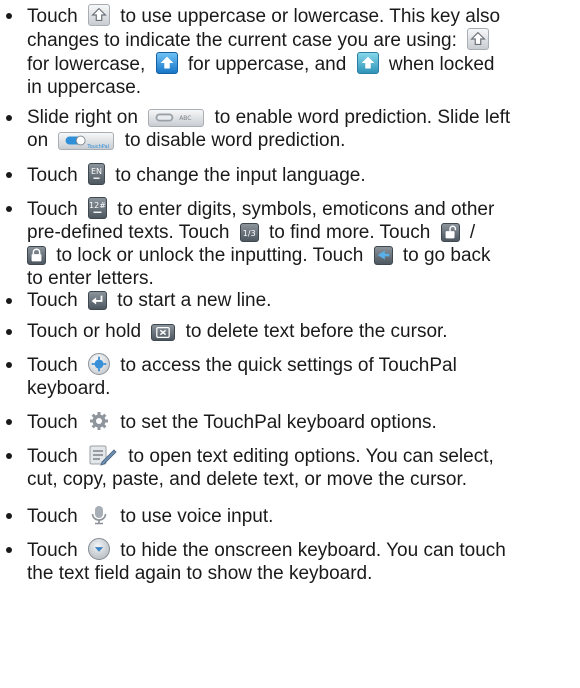 This screenshot has width=580, height=688. What do you see at coordinates (86, 141) in the screenshot?
I see `prediction-toggle-off-icon: TouchPal` at bounding box center [86, 141].